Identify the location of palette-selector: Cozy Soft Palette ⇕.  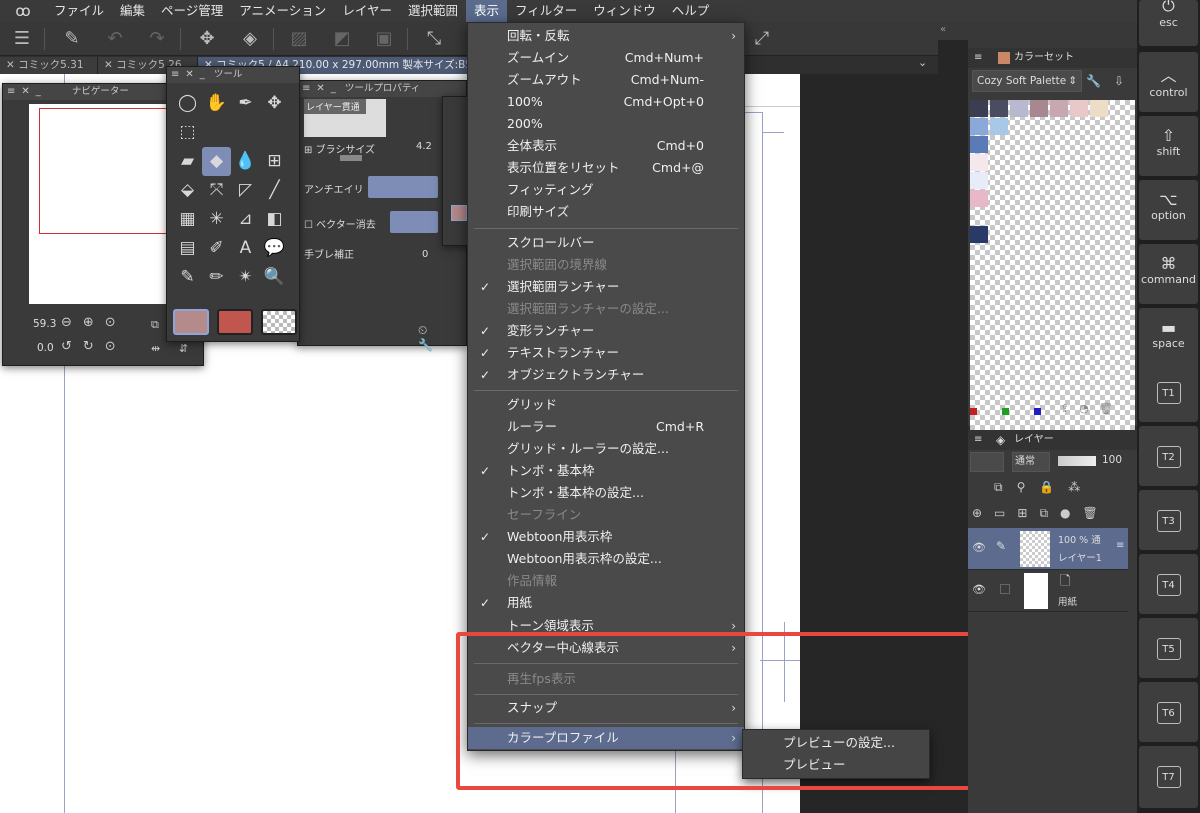
(1027, 81).